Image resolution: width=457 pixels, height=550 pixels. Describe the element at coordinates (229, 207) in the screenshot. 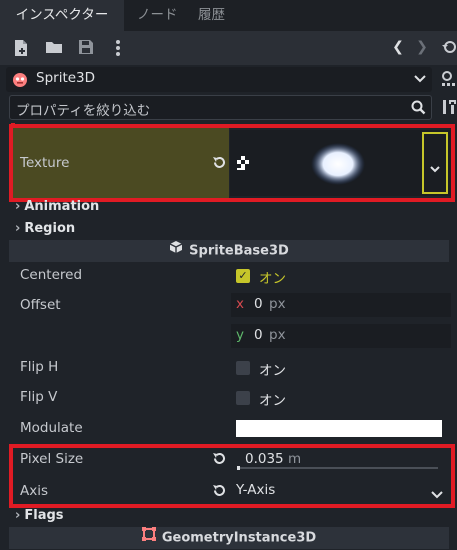

I see `group-animation: › Animation` at that location.